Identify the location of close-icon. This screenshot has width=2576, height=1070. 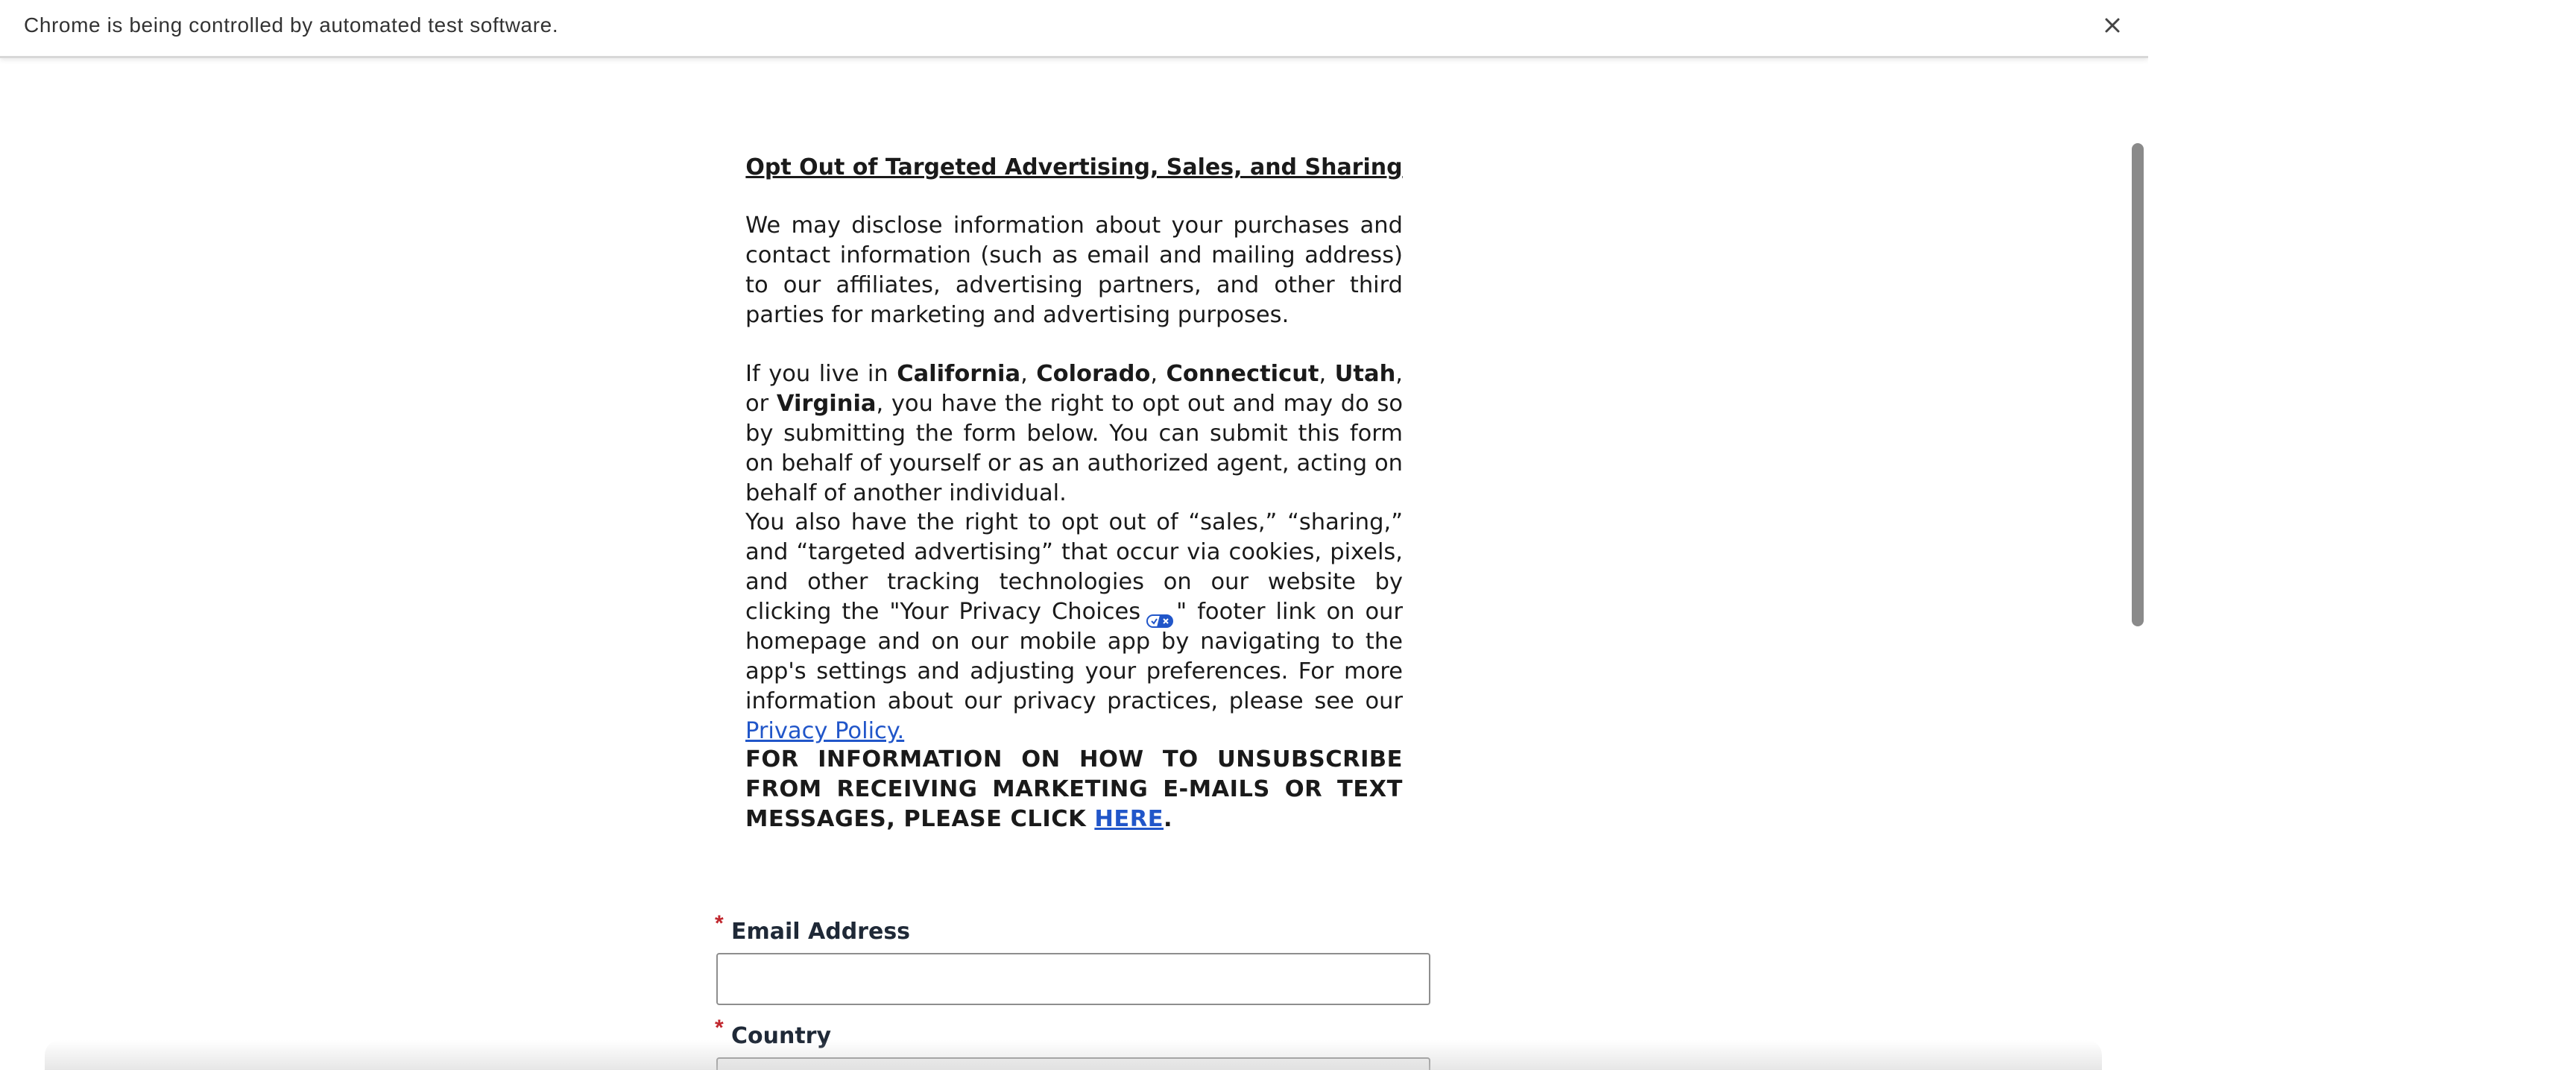
(2112, 25).